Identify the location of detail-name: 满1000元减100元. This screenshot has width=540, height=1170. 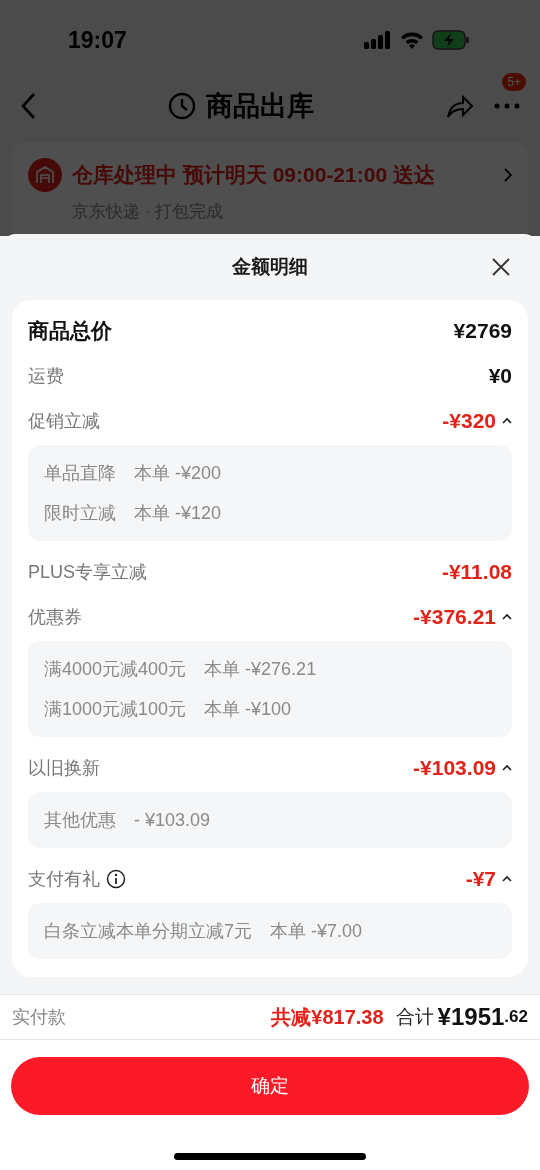
(115, 709).